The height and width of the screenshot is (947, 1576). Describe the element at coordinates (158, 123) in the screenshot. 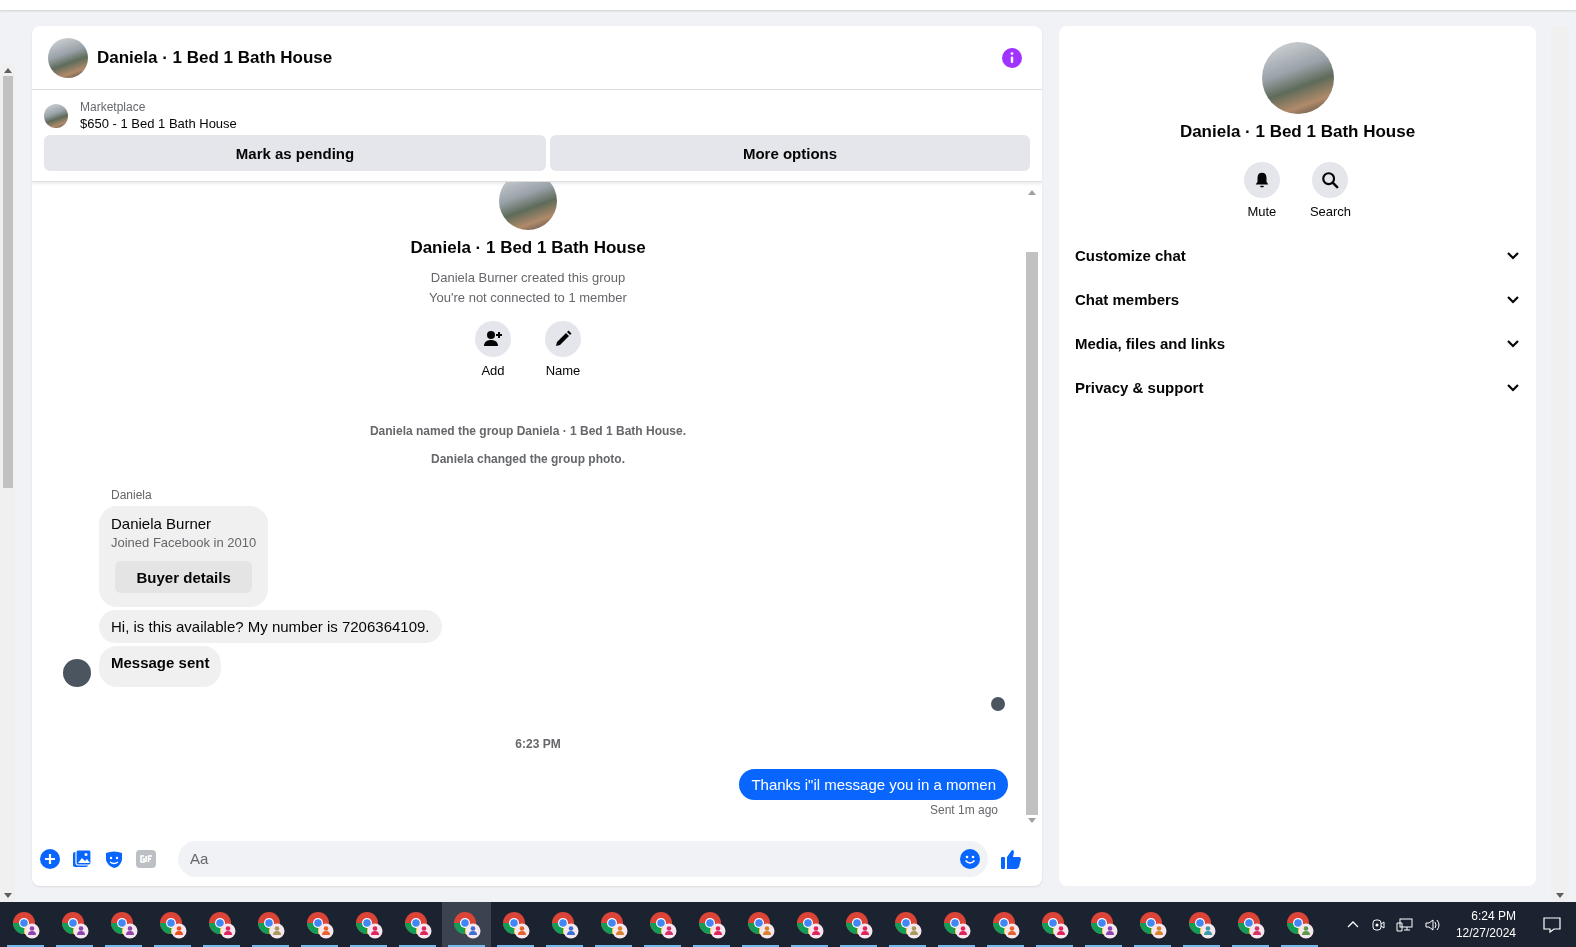

I see `listing-title: $650 - 1 Bed 1 Bath House` at that location.